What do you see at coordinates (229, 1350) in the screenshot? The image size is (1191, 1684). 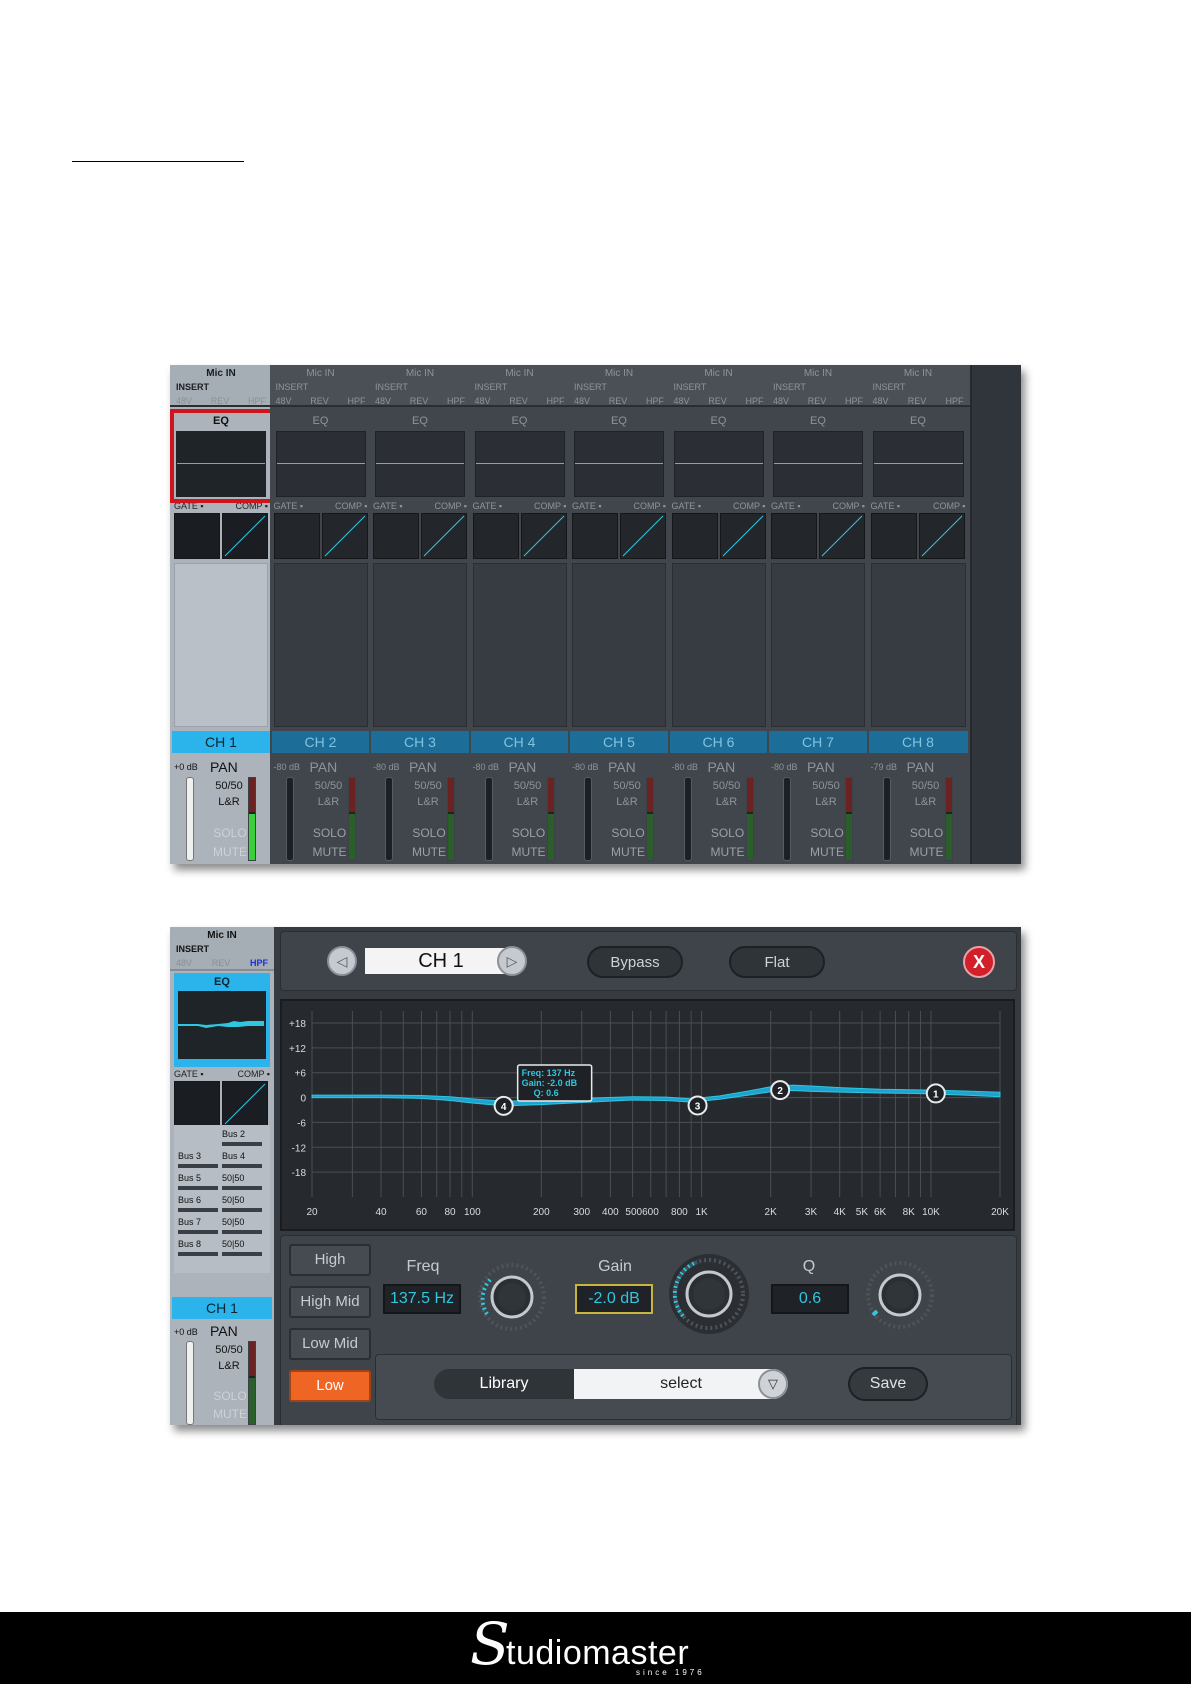 I see `side-pan-value: 50/50` at bounding box center [229, 1350].